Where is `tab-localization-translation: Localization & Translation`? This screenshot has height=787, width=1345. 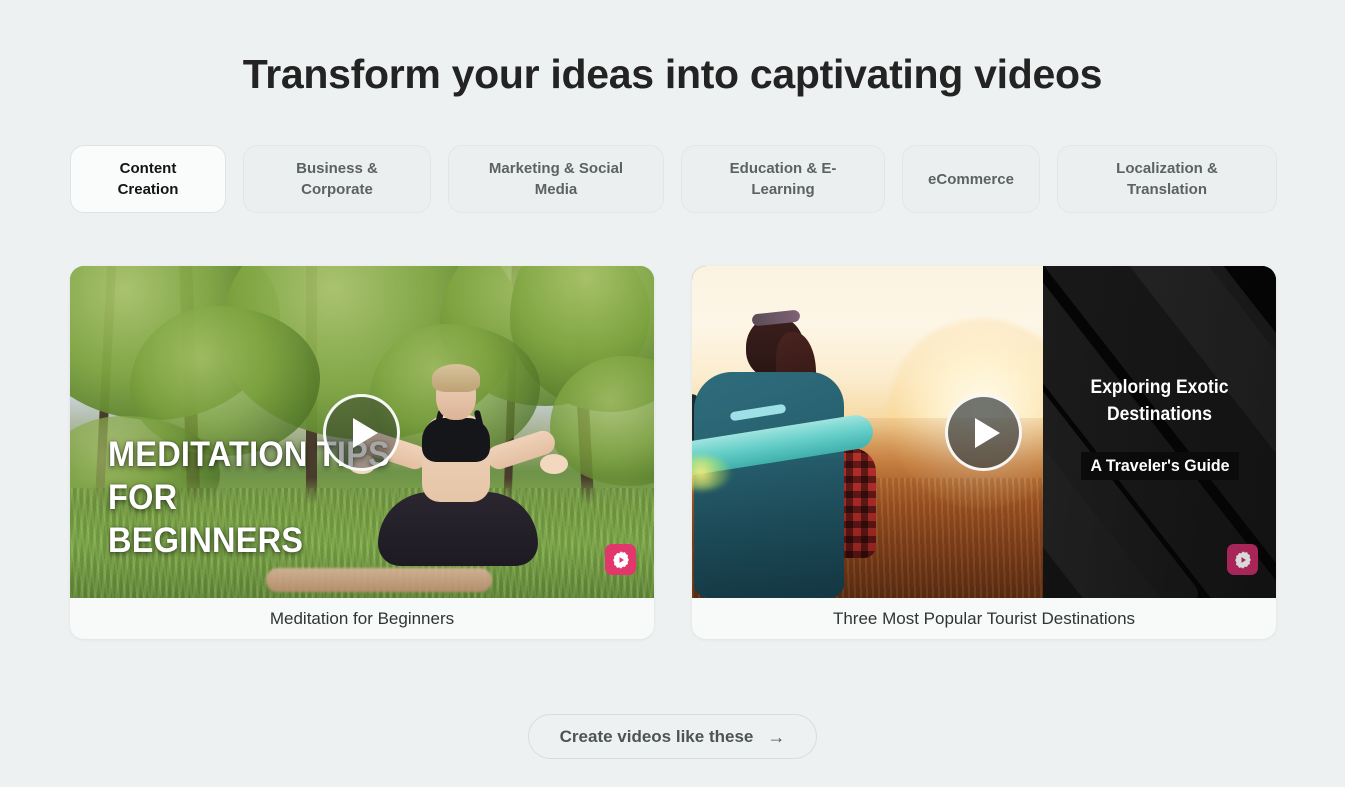 tab-localization-translation: Localization & Translation is located at coordinates (1167, 179).